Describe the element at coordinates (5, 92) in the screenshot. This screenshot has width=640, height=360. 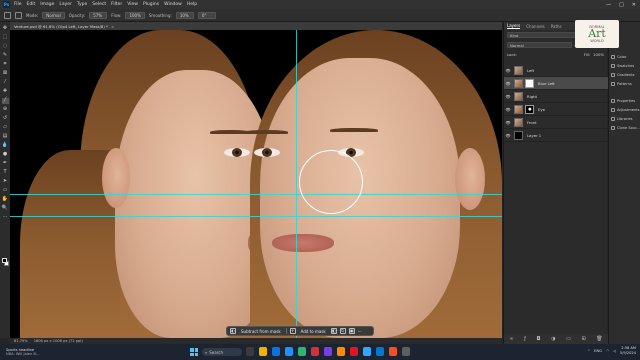
I see `healing-tool-icon: ✚` at that location.